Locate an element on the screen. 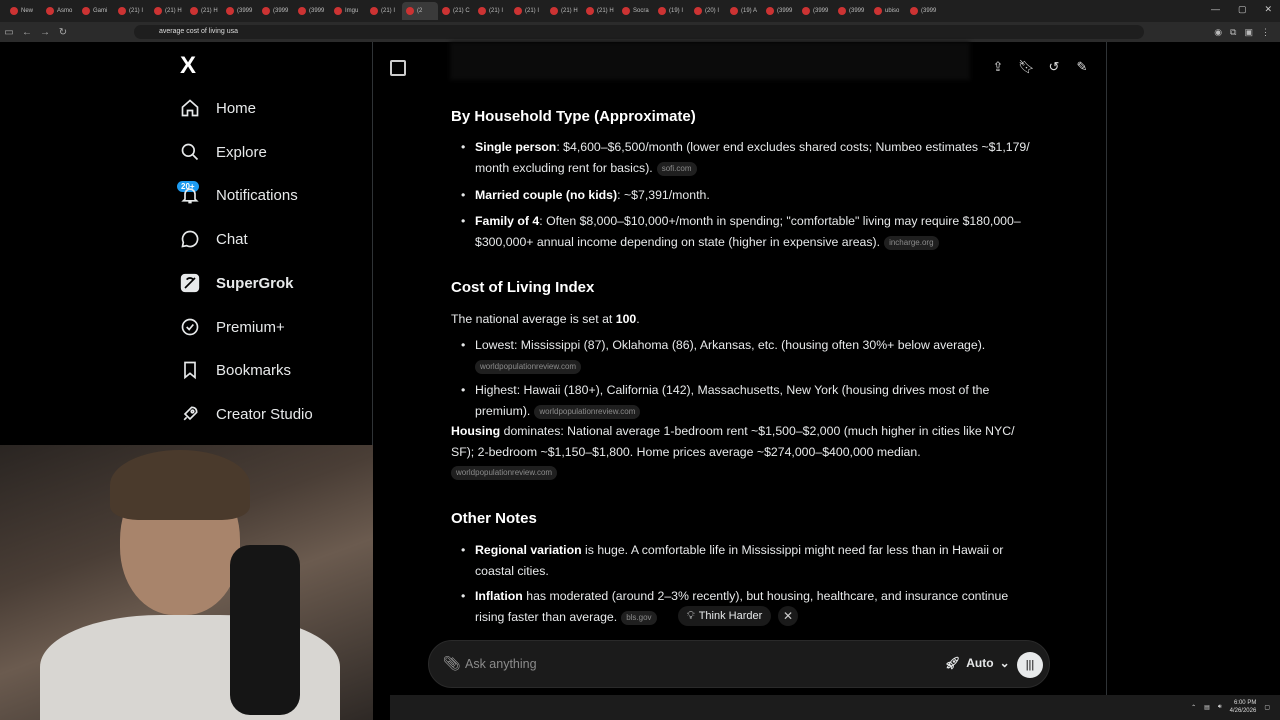  sidebar-item-premium: Premium+ is located at coordinates (231, 327).